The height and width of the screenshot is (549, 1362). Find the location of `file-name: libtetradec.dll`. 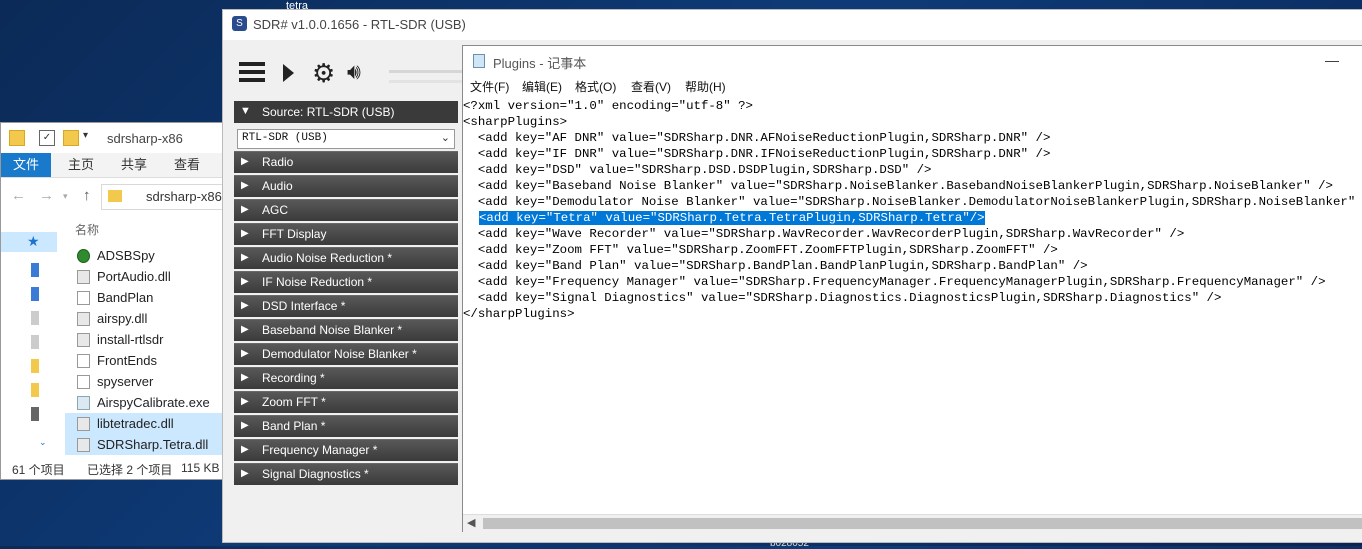

file-name: libtetradec.dll is located at coordinates (135, 423).